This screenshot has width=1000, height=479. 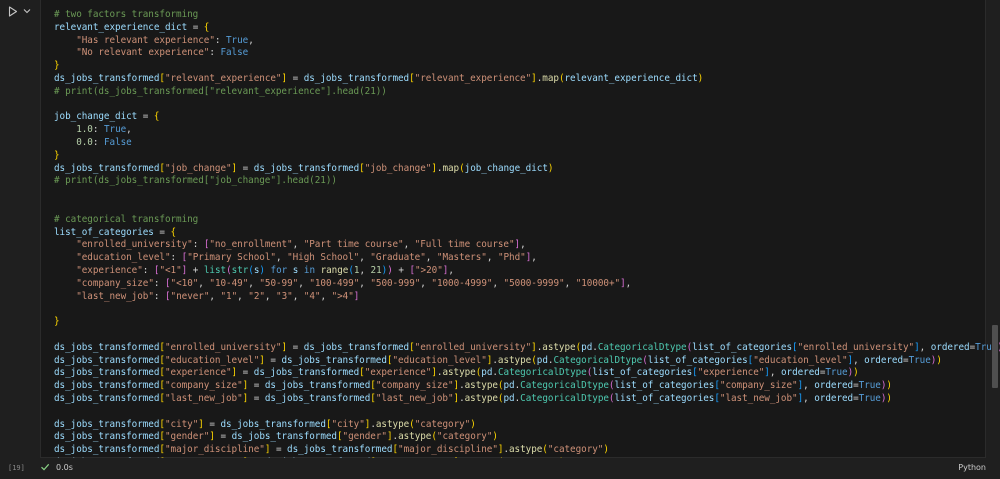 What do you see at coordinates (187, 437) in the screenshot?
I see `code-token: "gender"` at bounding box center [187, 437].